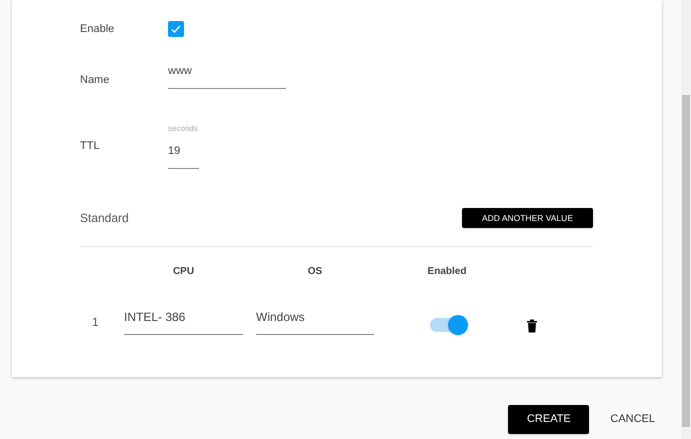 The height and width of the screenshot is (439, 691). Describe the element at coordinates (98, 29) in the screenshot. I see `field-label: Enable` at that location.